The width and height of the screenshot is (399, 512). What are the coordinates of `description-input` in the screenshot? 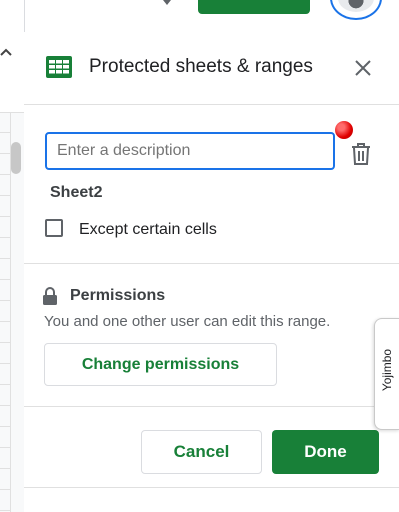 It's located at (190, 151).